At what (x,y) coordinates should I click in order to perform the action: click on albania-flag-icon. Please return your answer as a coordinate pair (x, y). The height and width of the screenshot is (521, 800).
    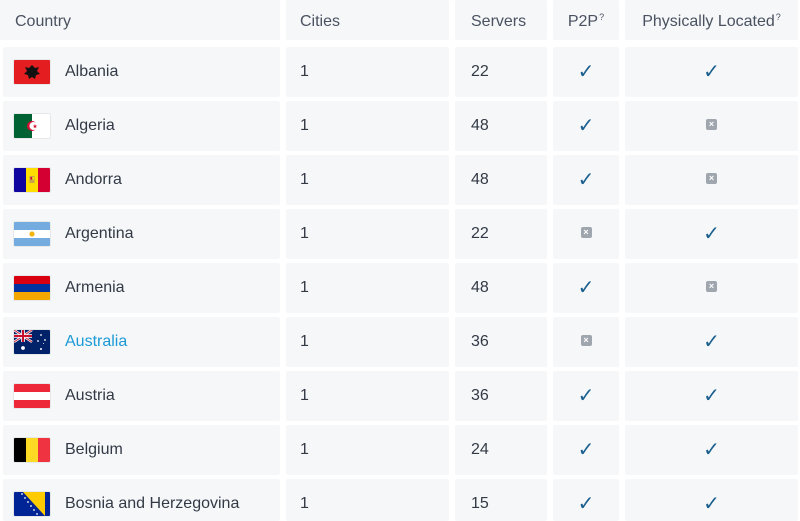
    Looking at the image, I should click on (32, 72).